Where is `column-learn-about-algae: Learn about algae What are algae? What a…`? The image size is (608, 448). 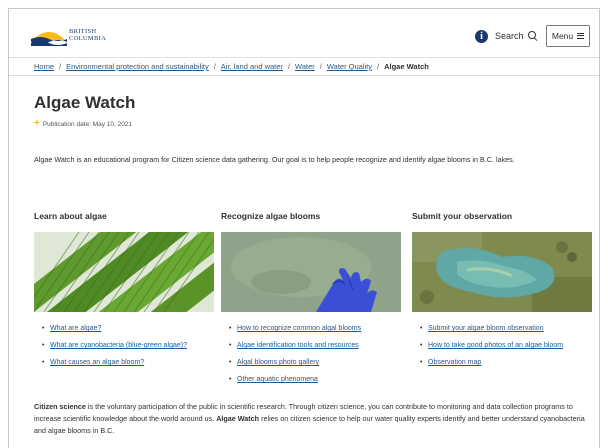
column-learn-about-algae: Learn about algae What are algae? What a… is located at coordinates (124, 292).